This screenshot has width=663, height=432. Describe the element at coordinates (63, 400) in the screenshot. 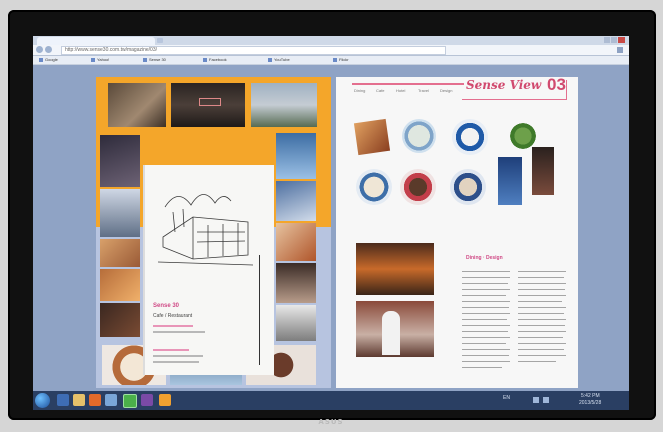

I see `ie-icon` at that location.